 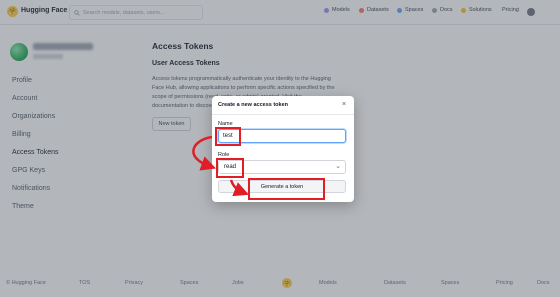 I want to click on annotation-name-highlight, so click(x=228, y=136).